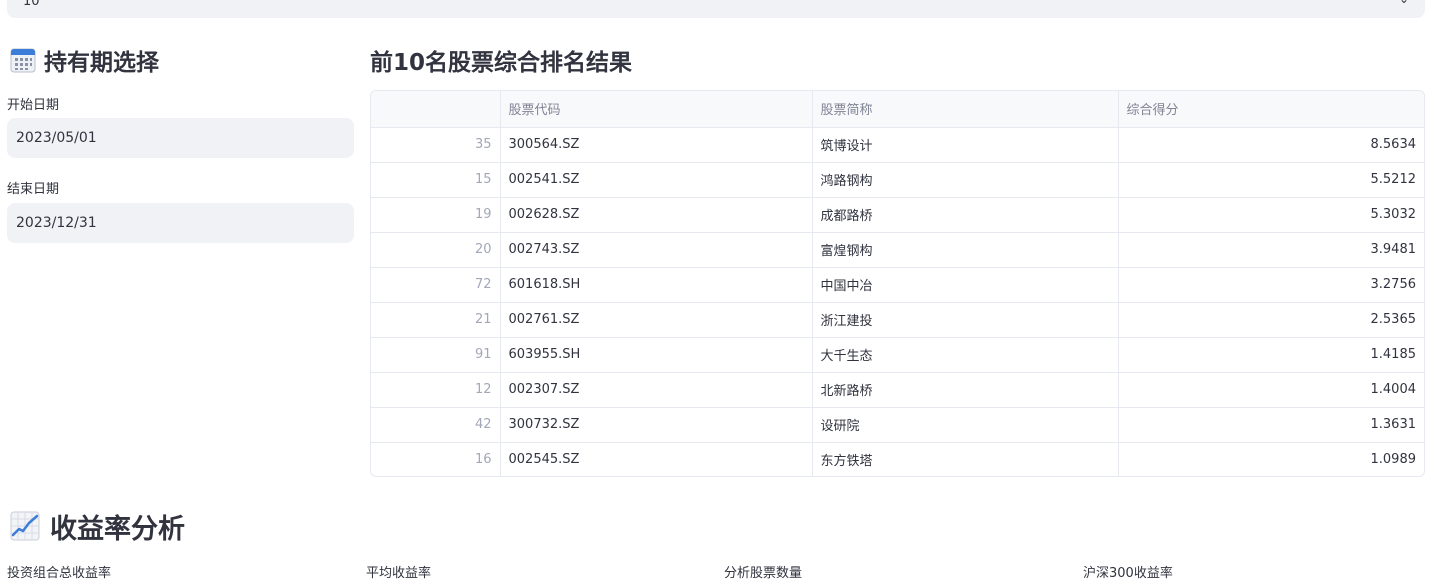  I want to click on table-row: 15 002541.SZ 鸿路钢构 5.5212, so click(897, 180).